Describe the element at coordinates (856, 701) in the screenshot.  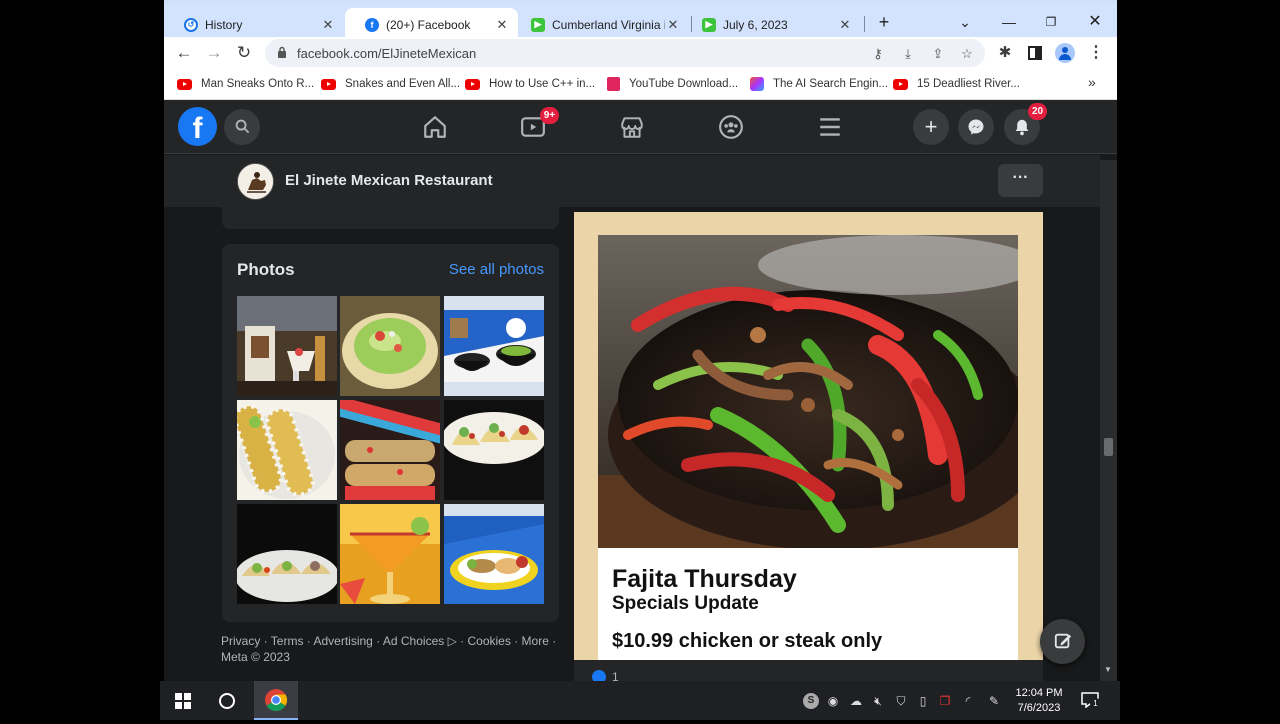
I see `cloud-icon: ☁` at that location.